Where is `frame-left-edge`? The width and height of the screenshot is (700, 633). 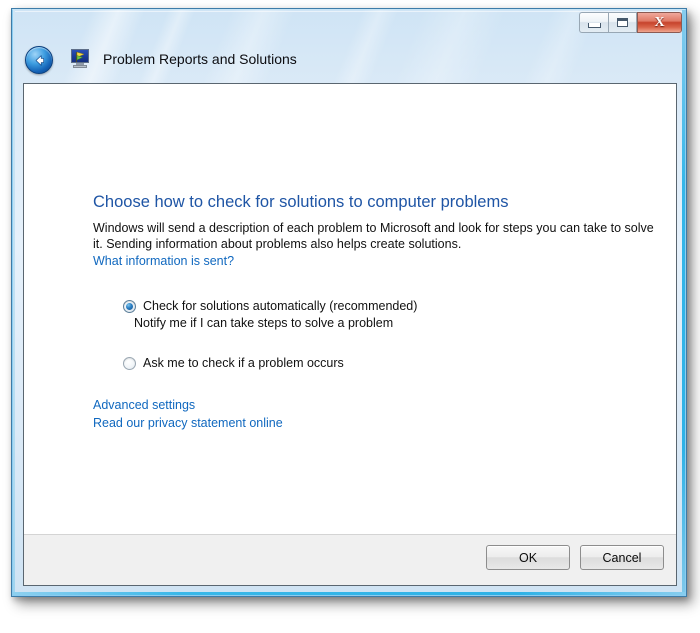 frame-left-edge is located at coordinates (14, 302).